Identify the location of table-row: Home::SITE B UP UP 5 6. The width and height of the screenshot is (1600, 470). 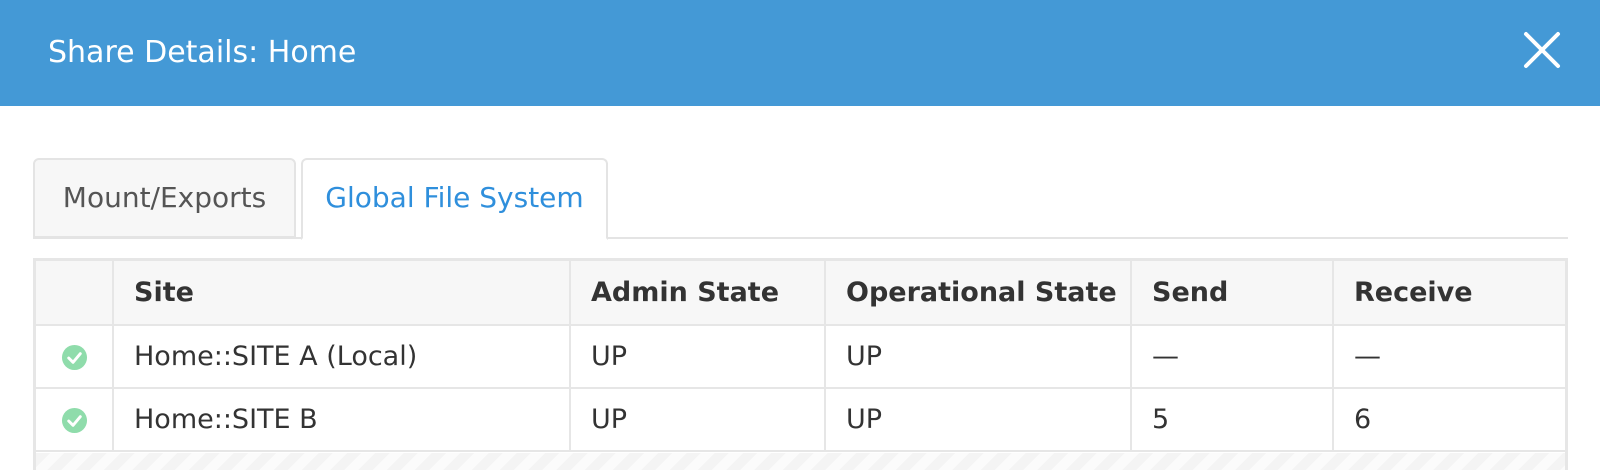
(800, 419).